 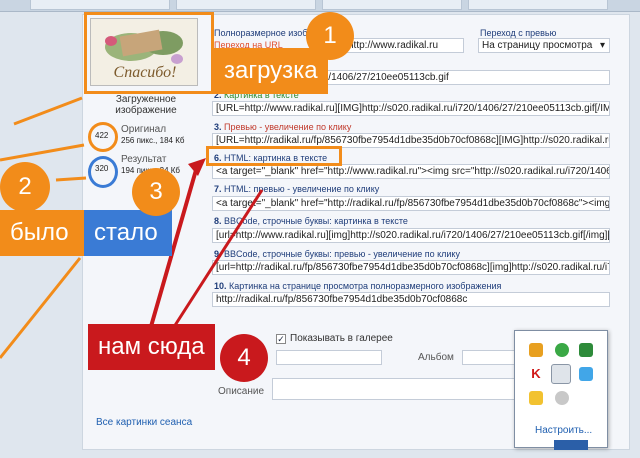 What do you see at coordinates (404, 45) in the screenshot?
I see `url-input: http://www.radikal.ru` at bounding box center [404, 45].